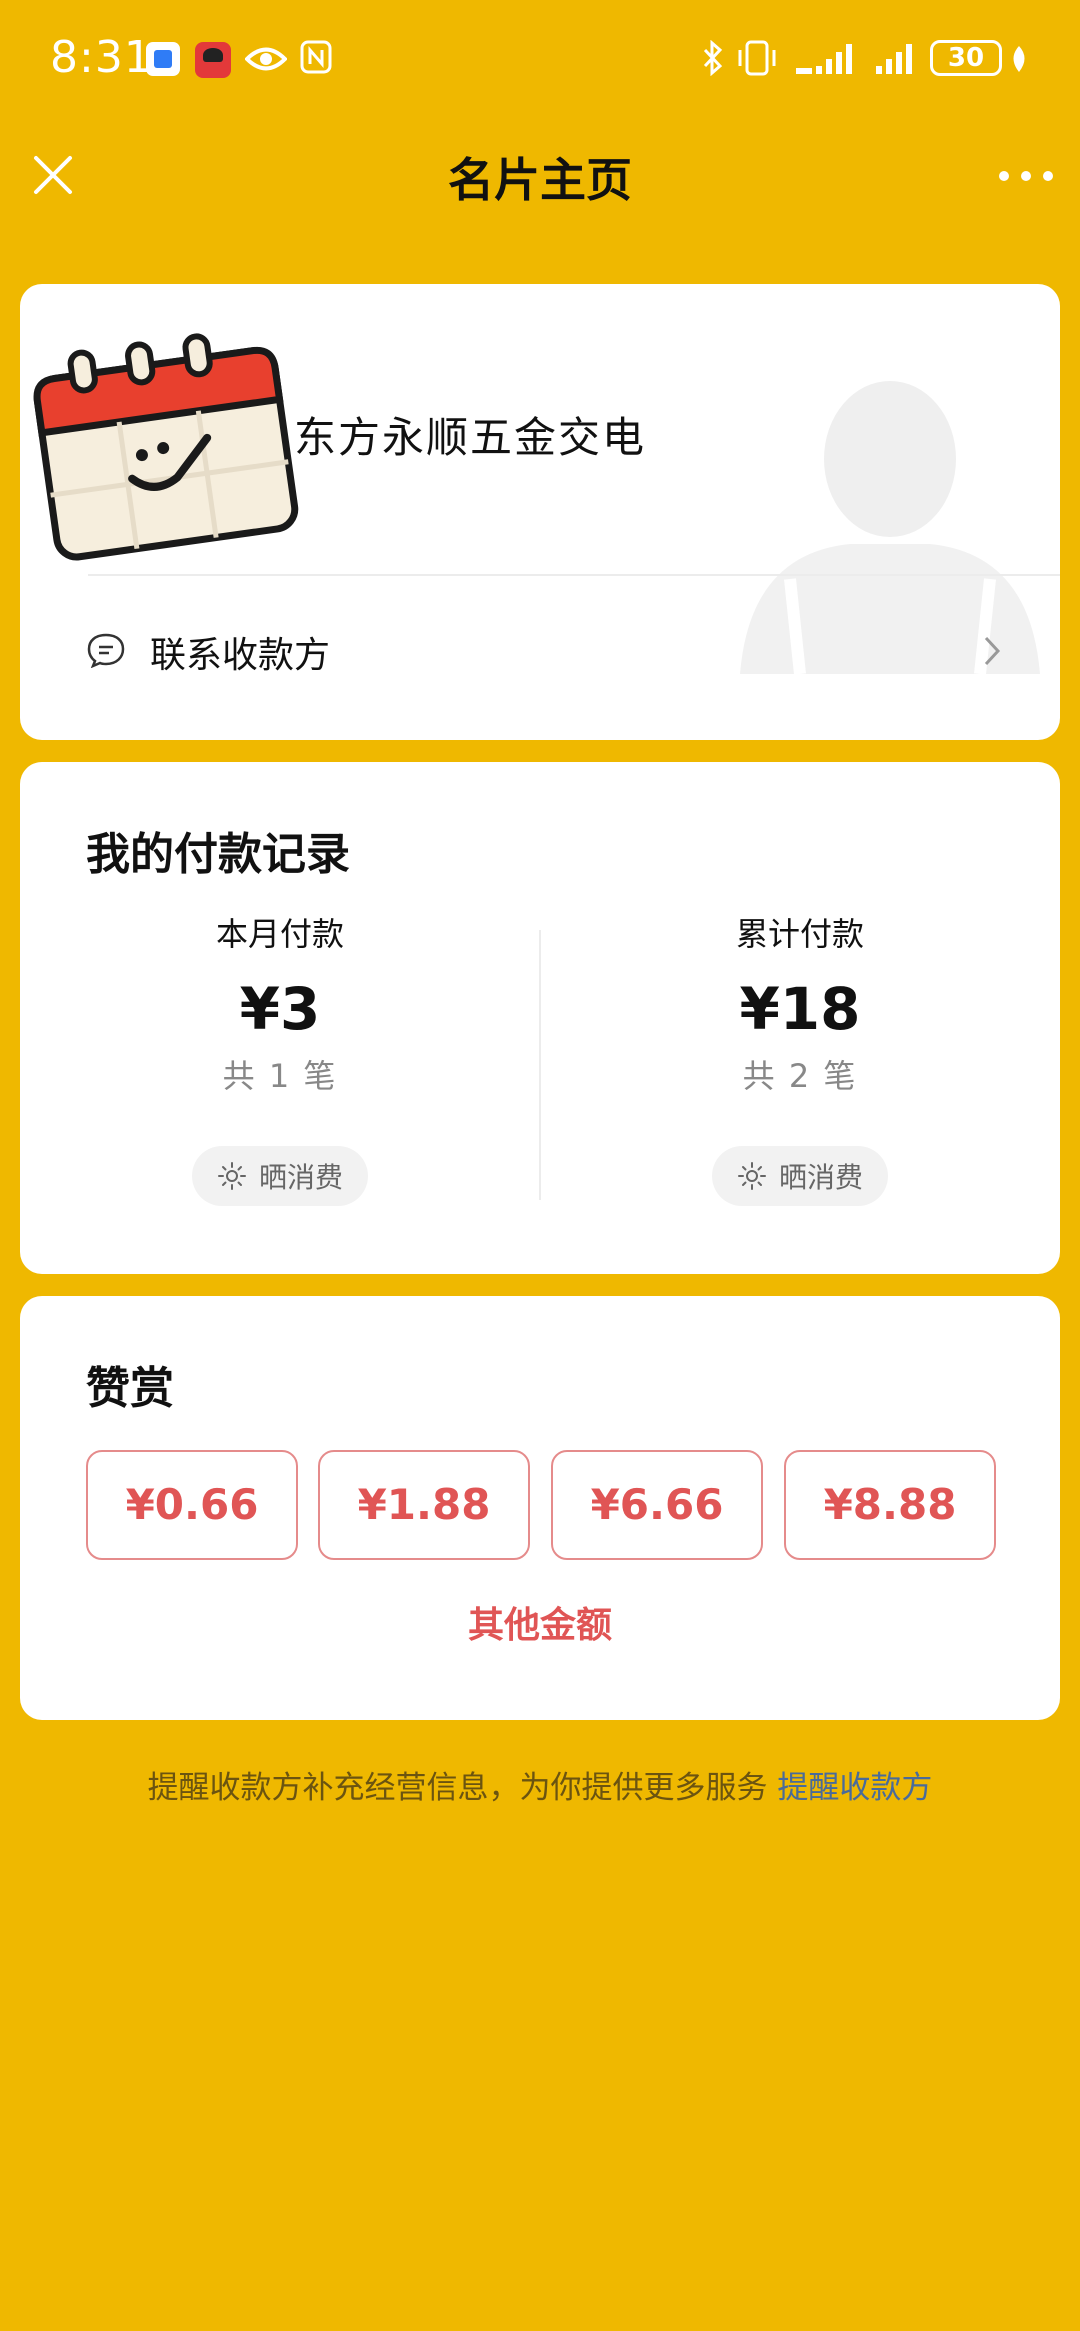  I want to click on contact-payee-row: 联系收款方, so click(540, 649).